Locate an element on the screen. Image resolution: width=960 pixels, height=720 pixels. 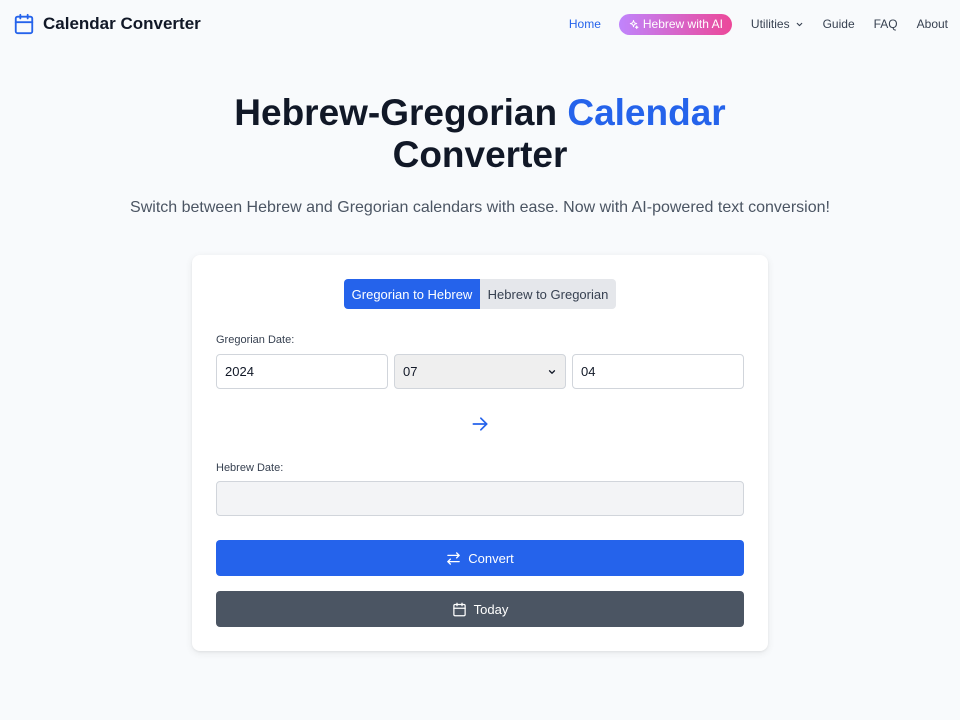
page-title: Hebrew-Gregorian Calendar Converter is located at coordinates (480, 134).